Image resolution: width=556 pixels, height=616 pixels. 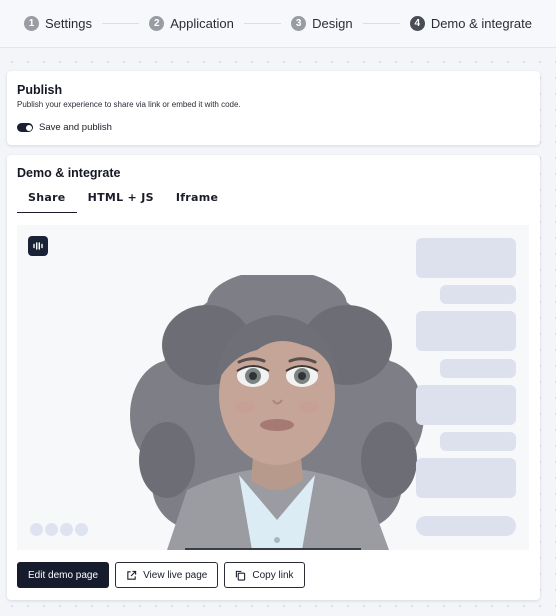 What do you see at coordinates (121, 201) in the screenshot?
I see `tab-html-js: HTML + JS` at bounding box center [121, 201].